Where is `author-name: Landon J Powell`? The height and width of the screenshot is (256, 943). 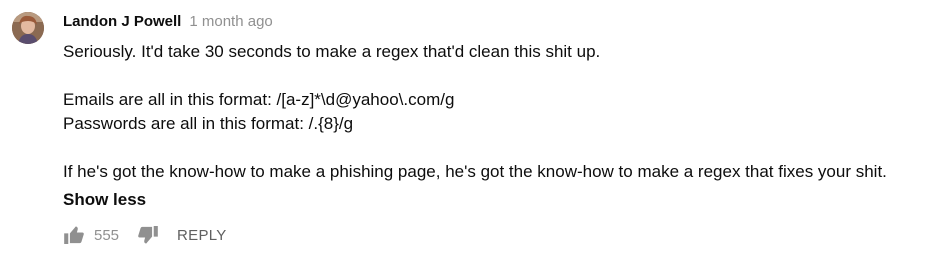
author-name: Landon J Powell is located at coordinates (122, 21).